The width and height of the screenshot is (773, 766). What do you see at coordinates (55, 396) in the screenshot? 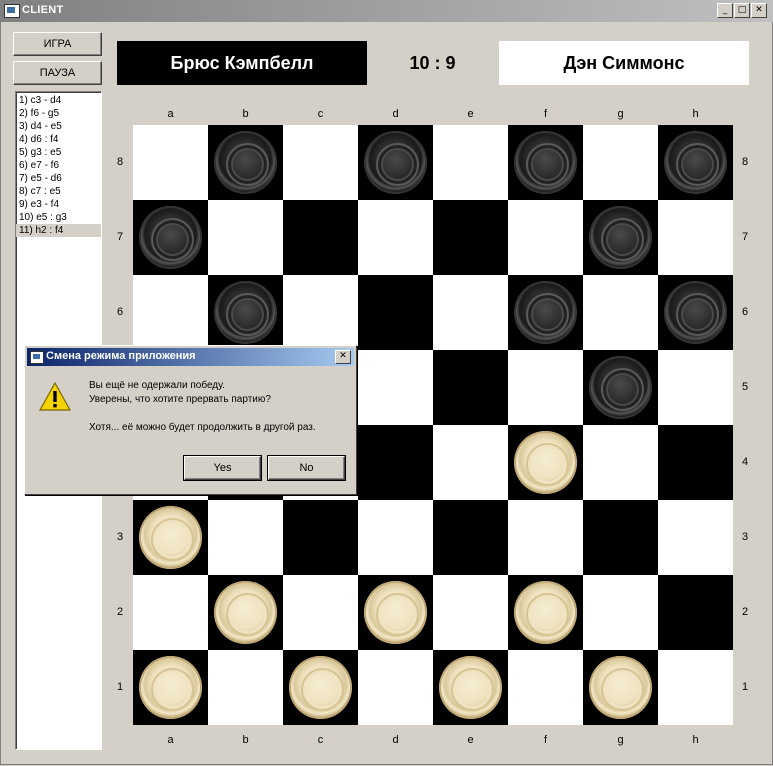
I see `warning-icon` at bounding box center [55, 396].